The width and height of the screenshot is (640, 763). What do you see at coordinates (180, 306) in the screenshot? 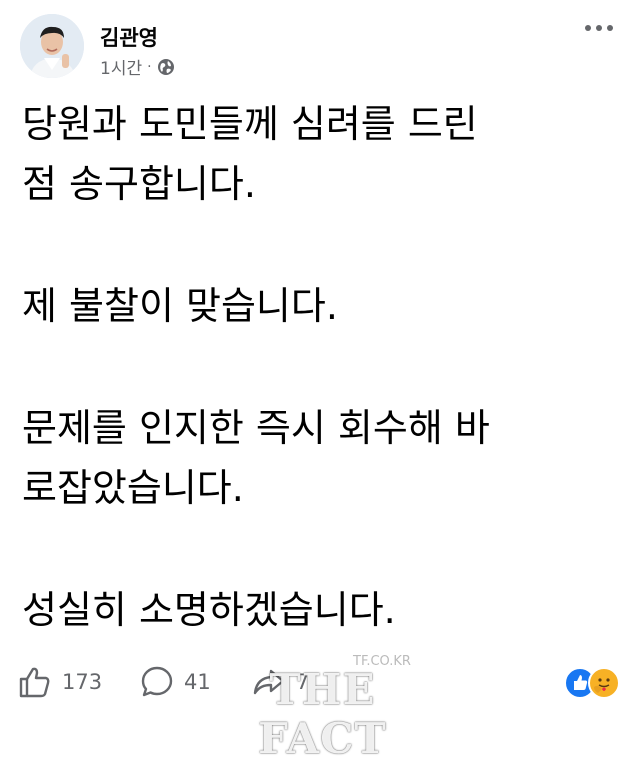
I see `post-line: 제 불찰이 맞습니다.` at bounding box center [180, 306].